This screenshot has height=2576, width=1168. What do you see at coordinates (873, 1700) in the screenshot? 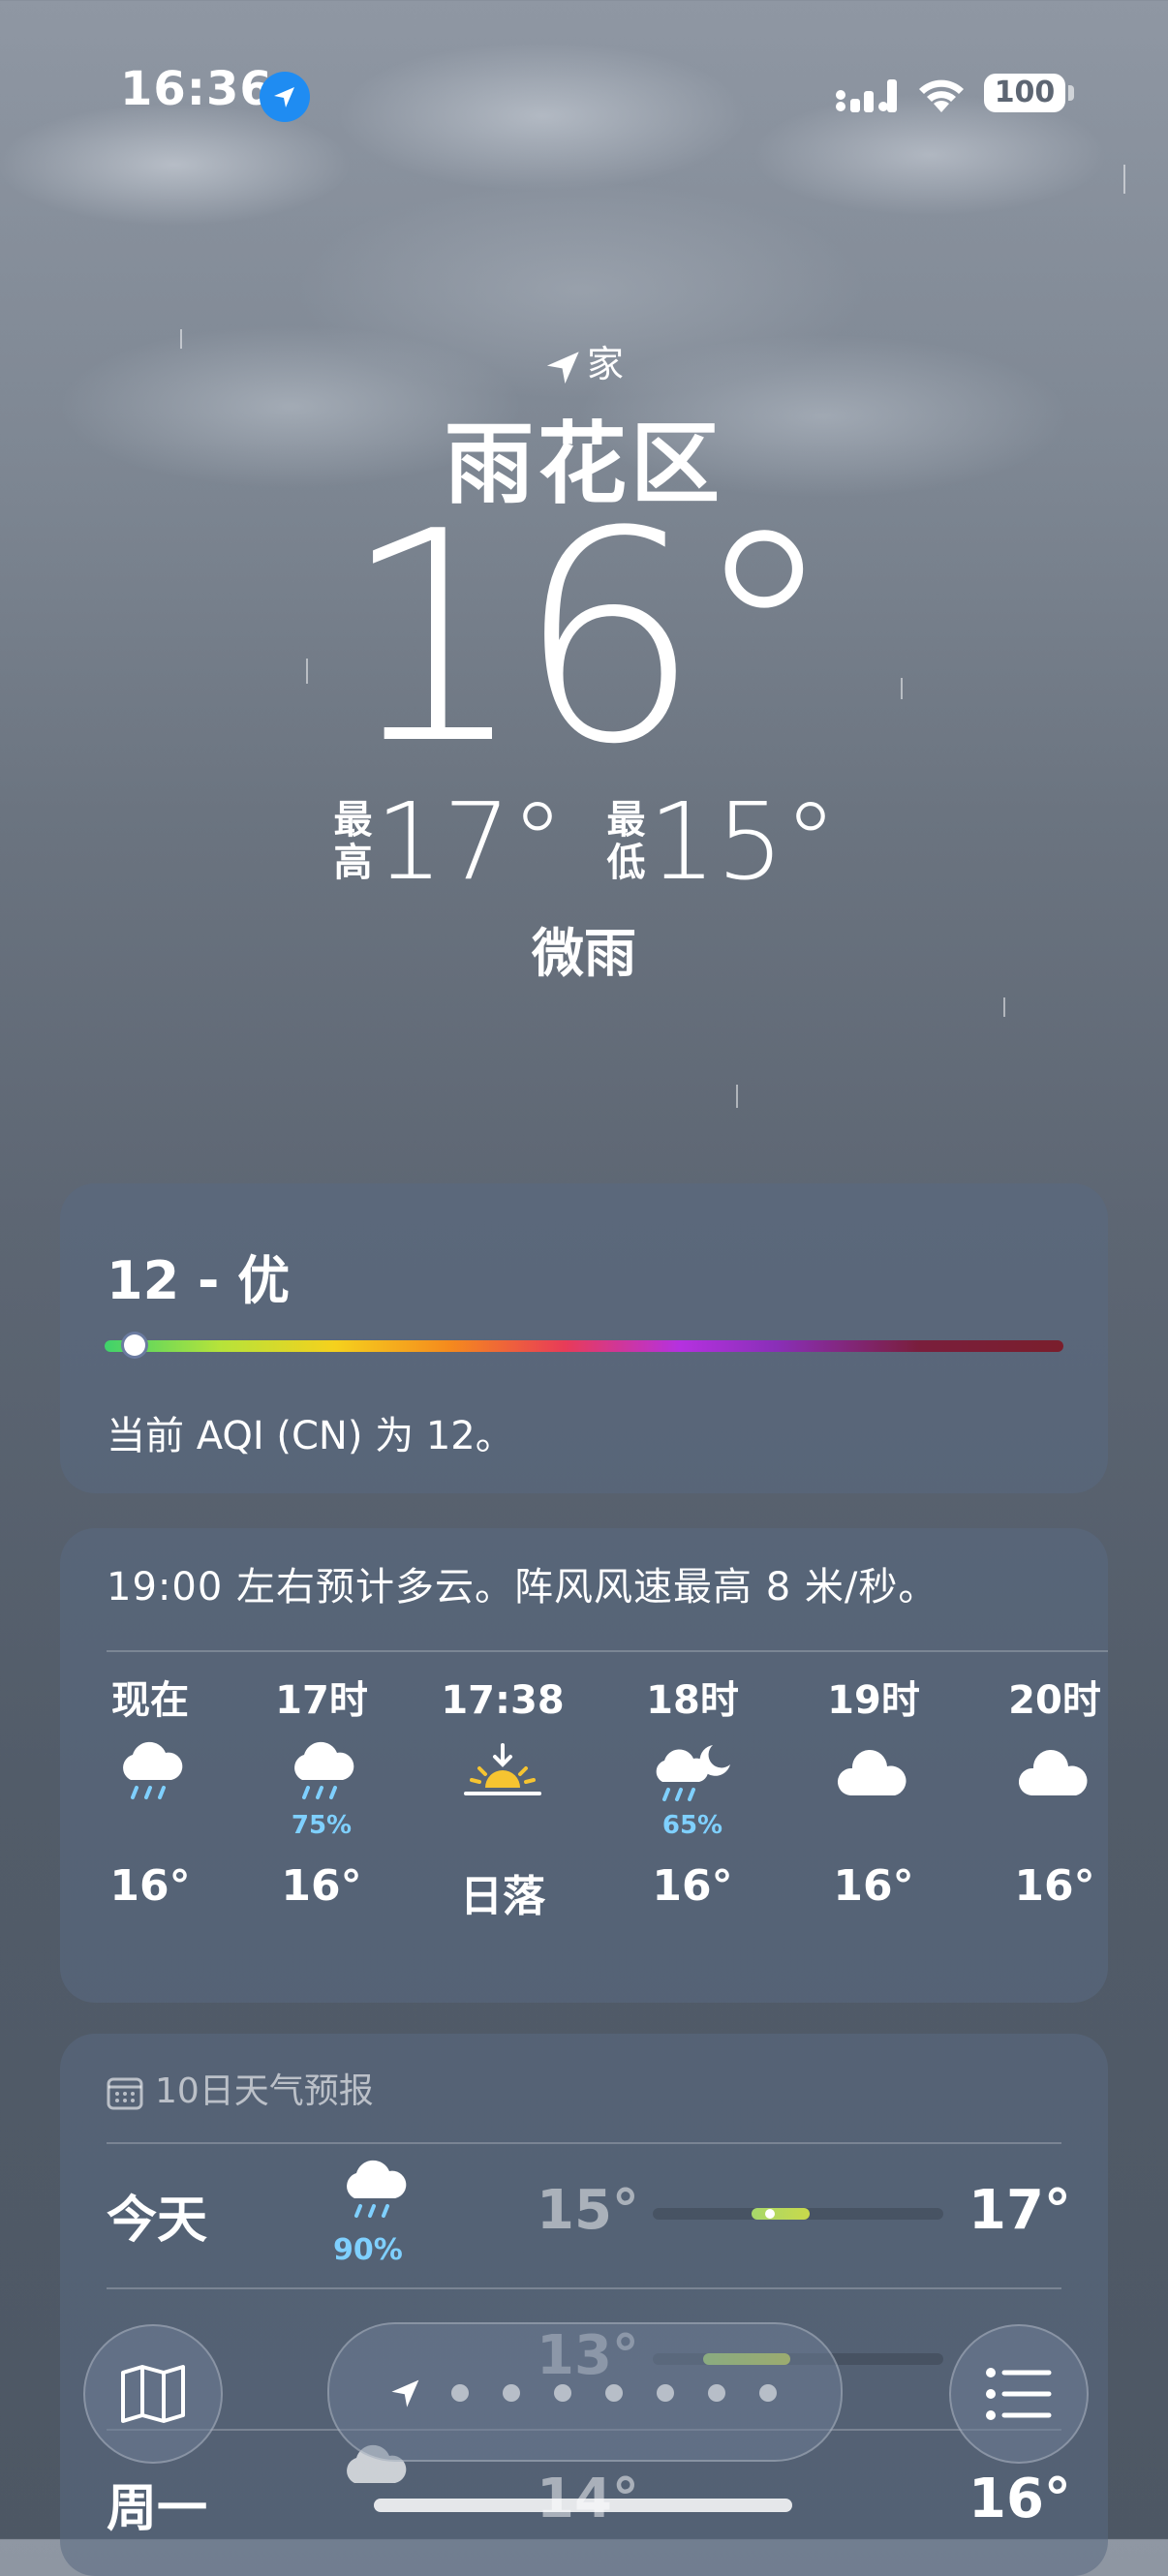
I see `hour-label: 19时` at bounding box center [873, 1700].